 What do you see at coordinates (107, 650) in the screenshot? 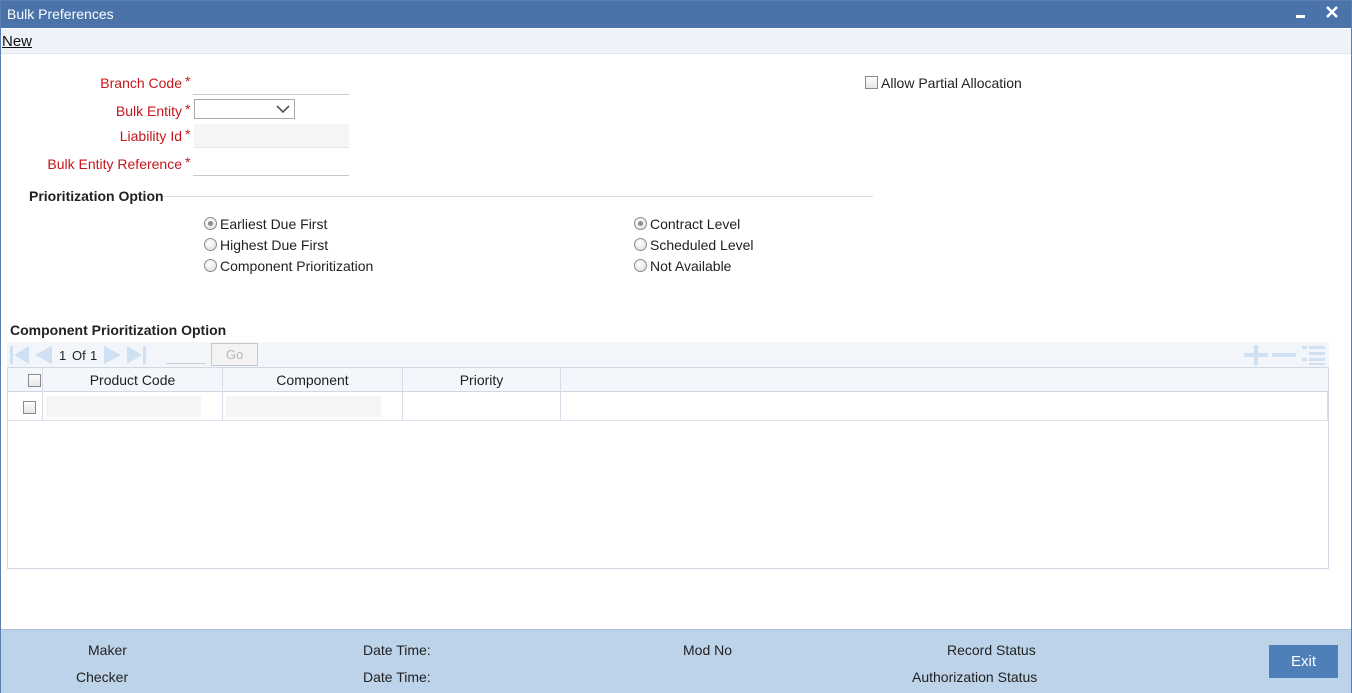
I see `maker-label: Maker` at bounding box center [107, 650].